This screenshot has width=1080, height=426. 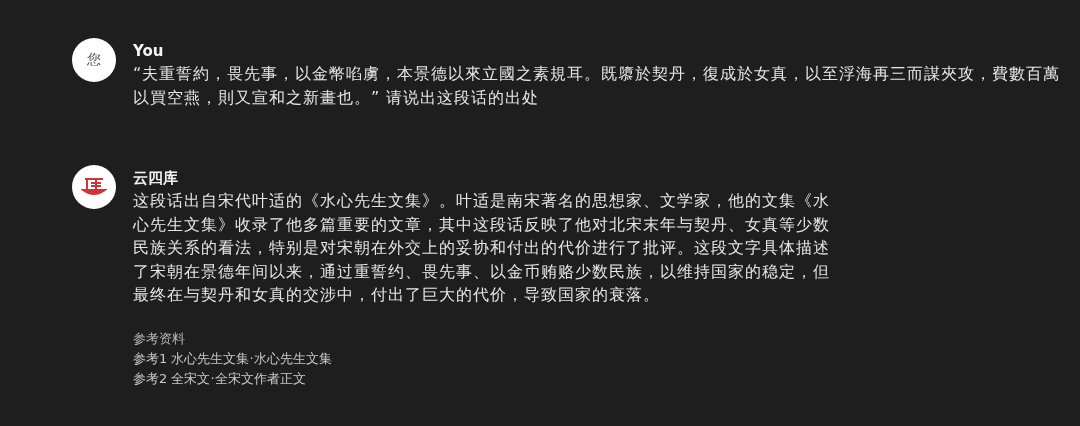 What do you see at coordinates (481, 271) in the screenshot?
I see `message-line: 了宋朝在景德年间以来，通过重誓约、畏先事、以金币贿赂少数民族，以维持国家的稳定，但` at bounding box center [481, 271].